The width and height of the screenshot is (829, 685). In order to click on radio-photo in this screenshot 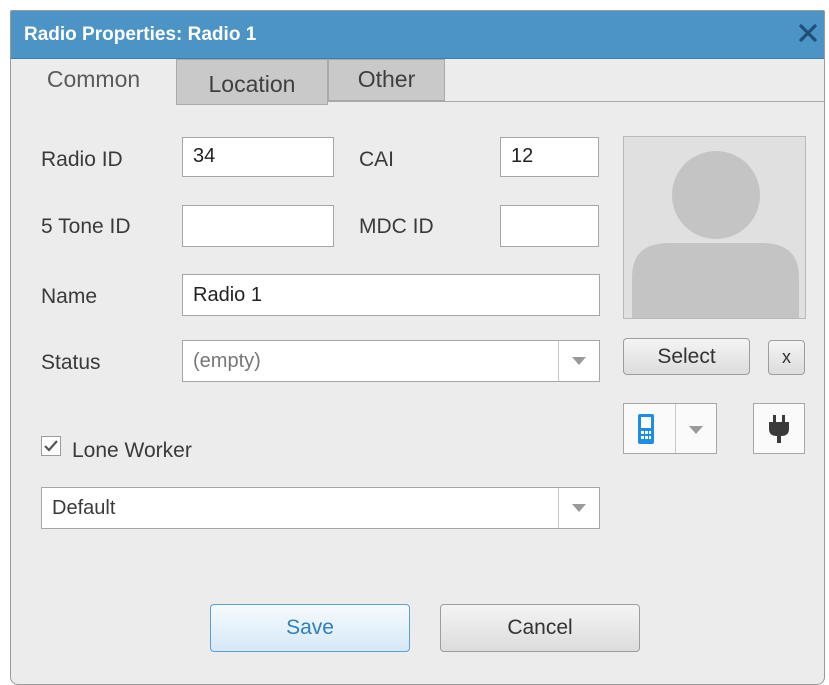, I will do `click(714, 227)`.